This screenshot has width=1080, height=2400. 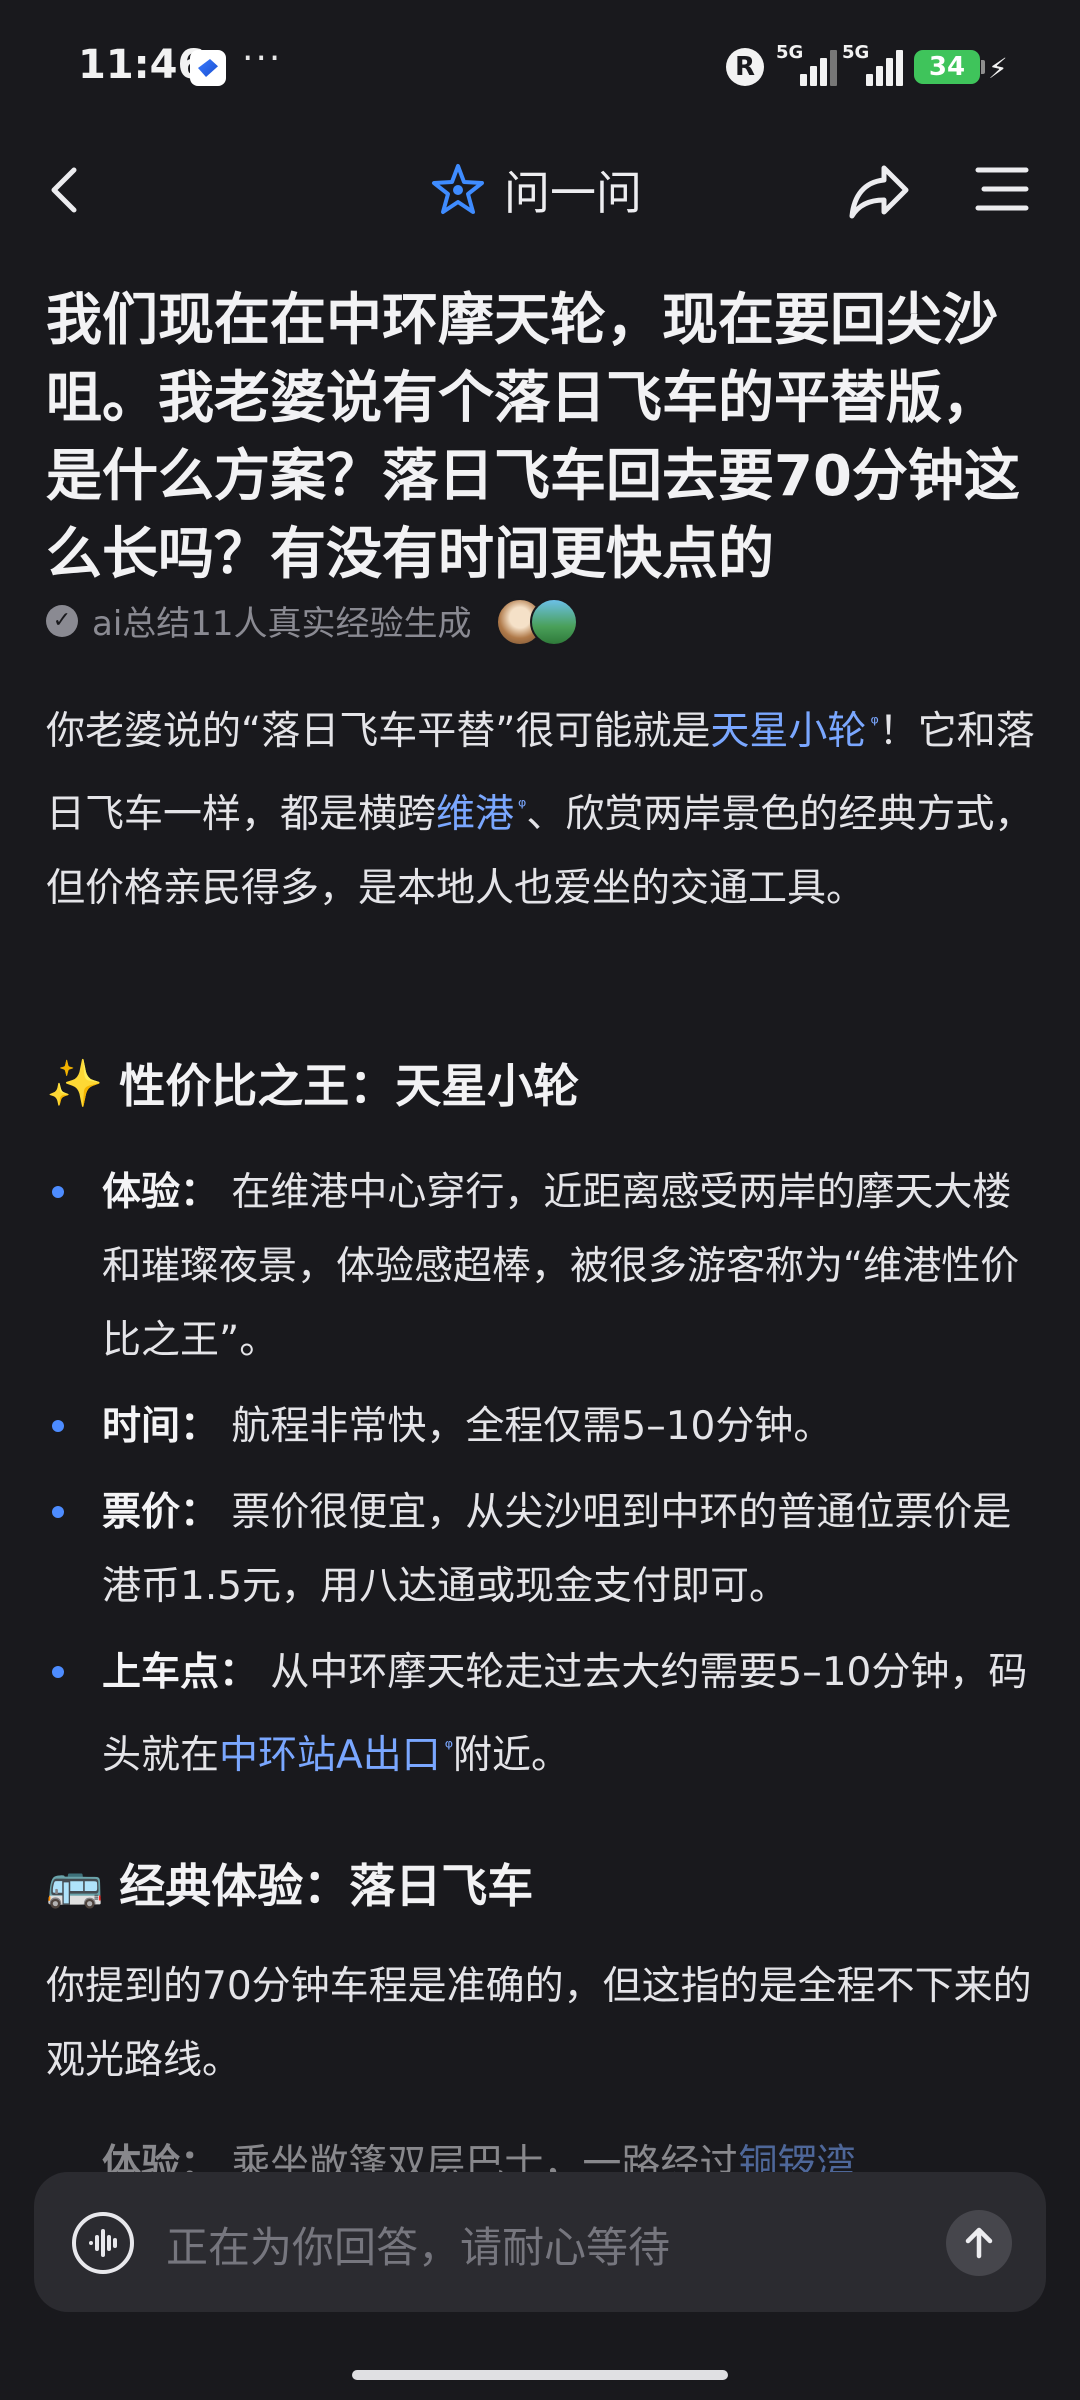 What do you see at coordinates (998, 68) in the screenshot?
I see `charging-icon: ⚡` at bounding box center [998, 68].